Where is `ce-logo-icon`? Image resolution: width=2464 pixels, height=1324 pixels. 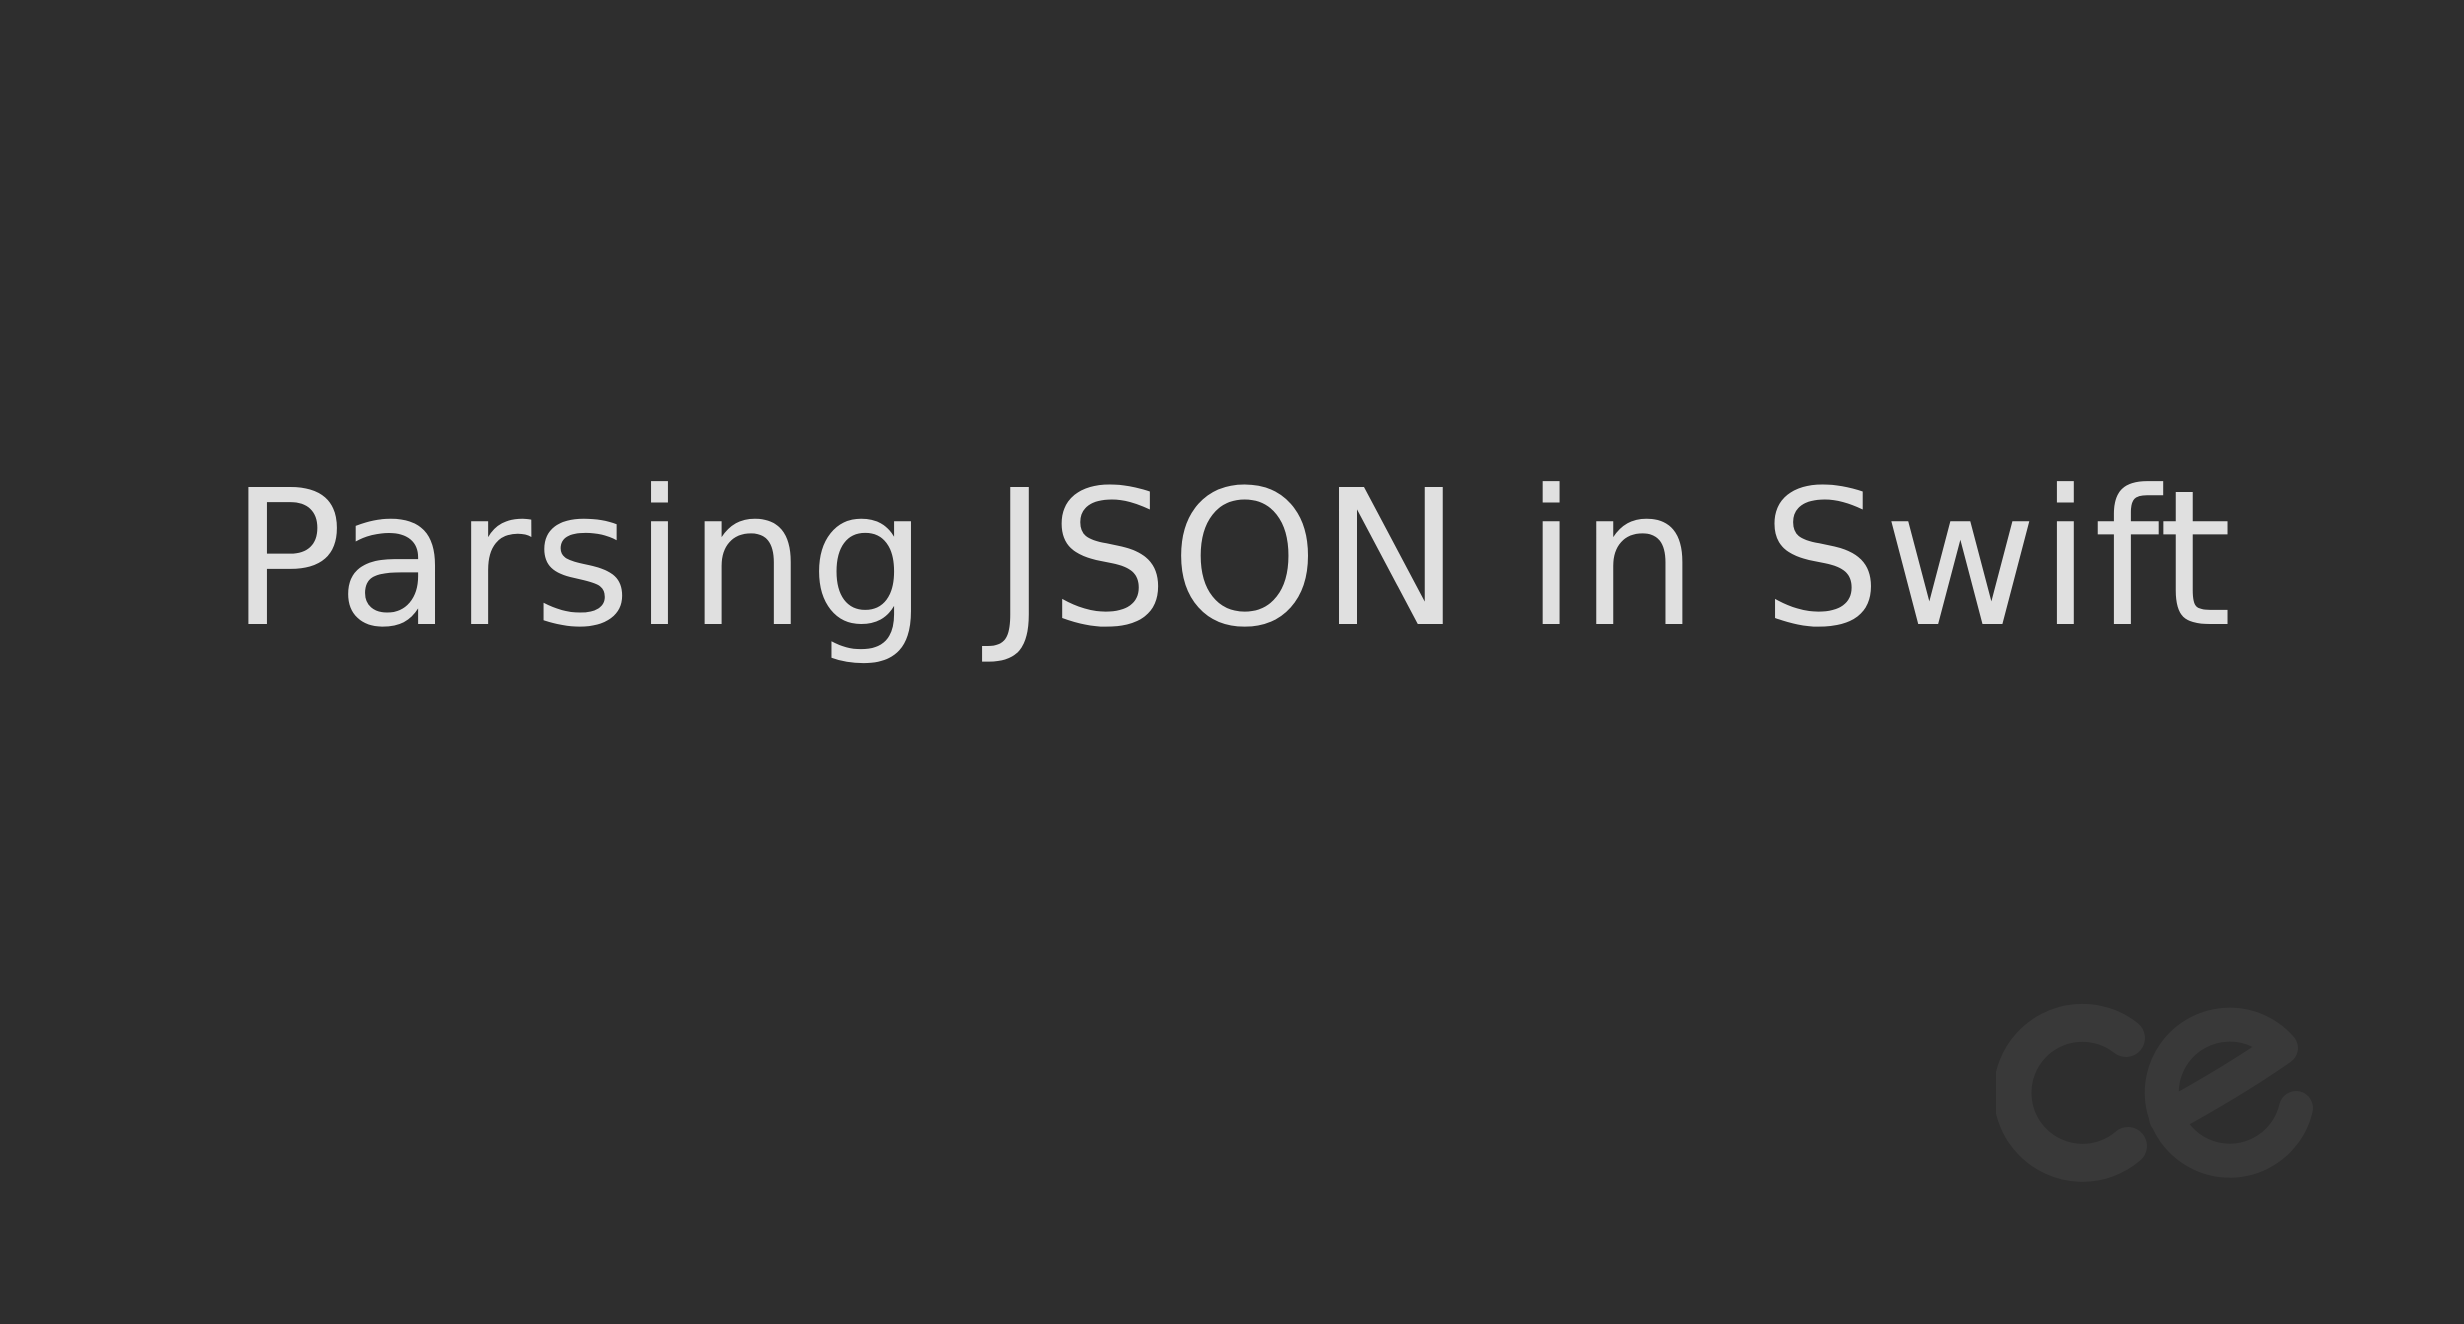
ce-logo-icon is located at coordinates (2154, 1092).